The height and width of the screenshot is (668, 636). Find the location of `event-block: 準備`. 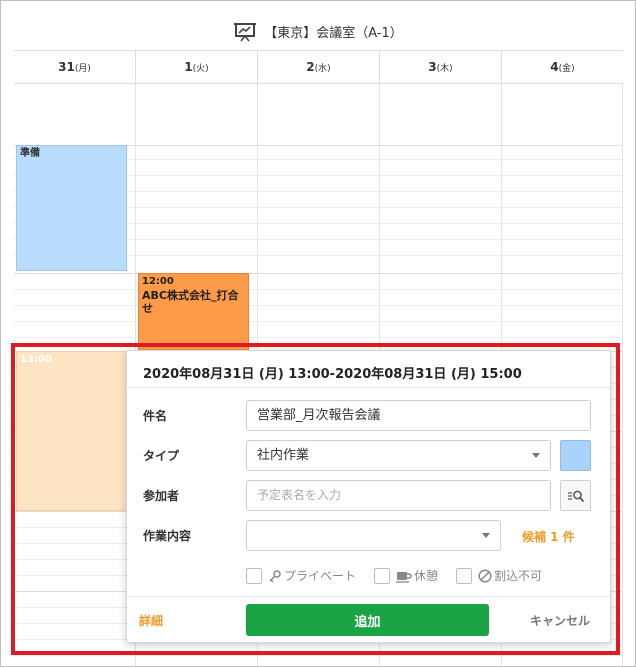

event-block: 準備 is located at coordinates (71, 208).